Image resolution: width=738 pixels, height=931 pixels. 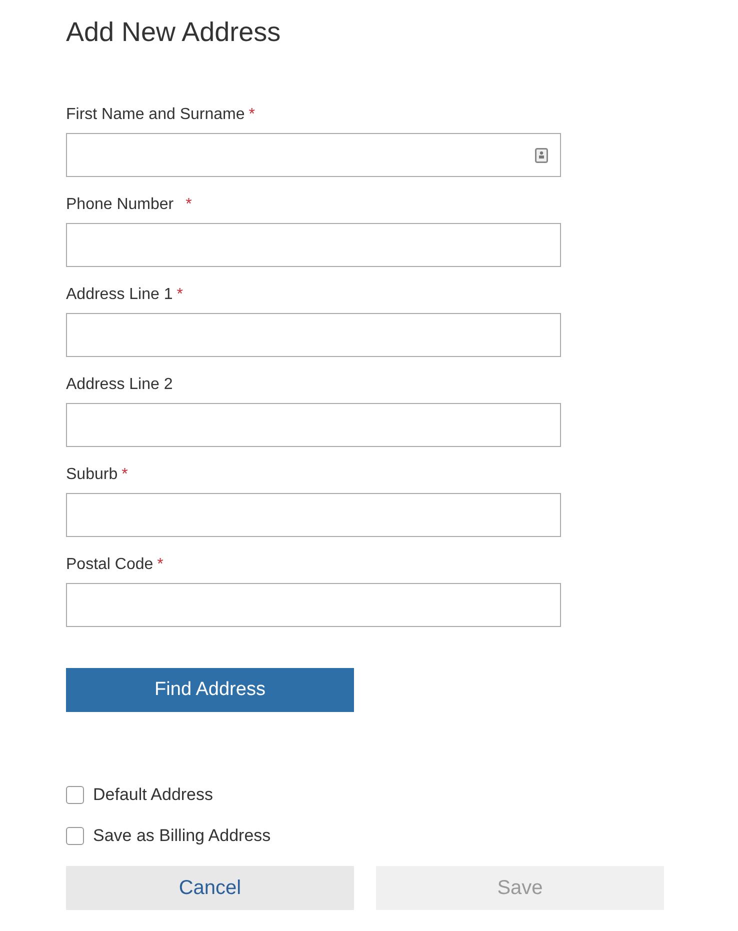 What do you see at coordinates (182, 835) in the screenshot?
I see `checkbox-label: Save as Billing Address` at bounding box center [182, 835].